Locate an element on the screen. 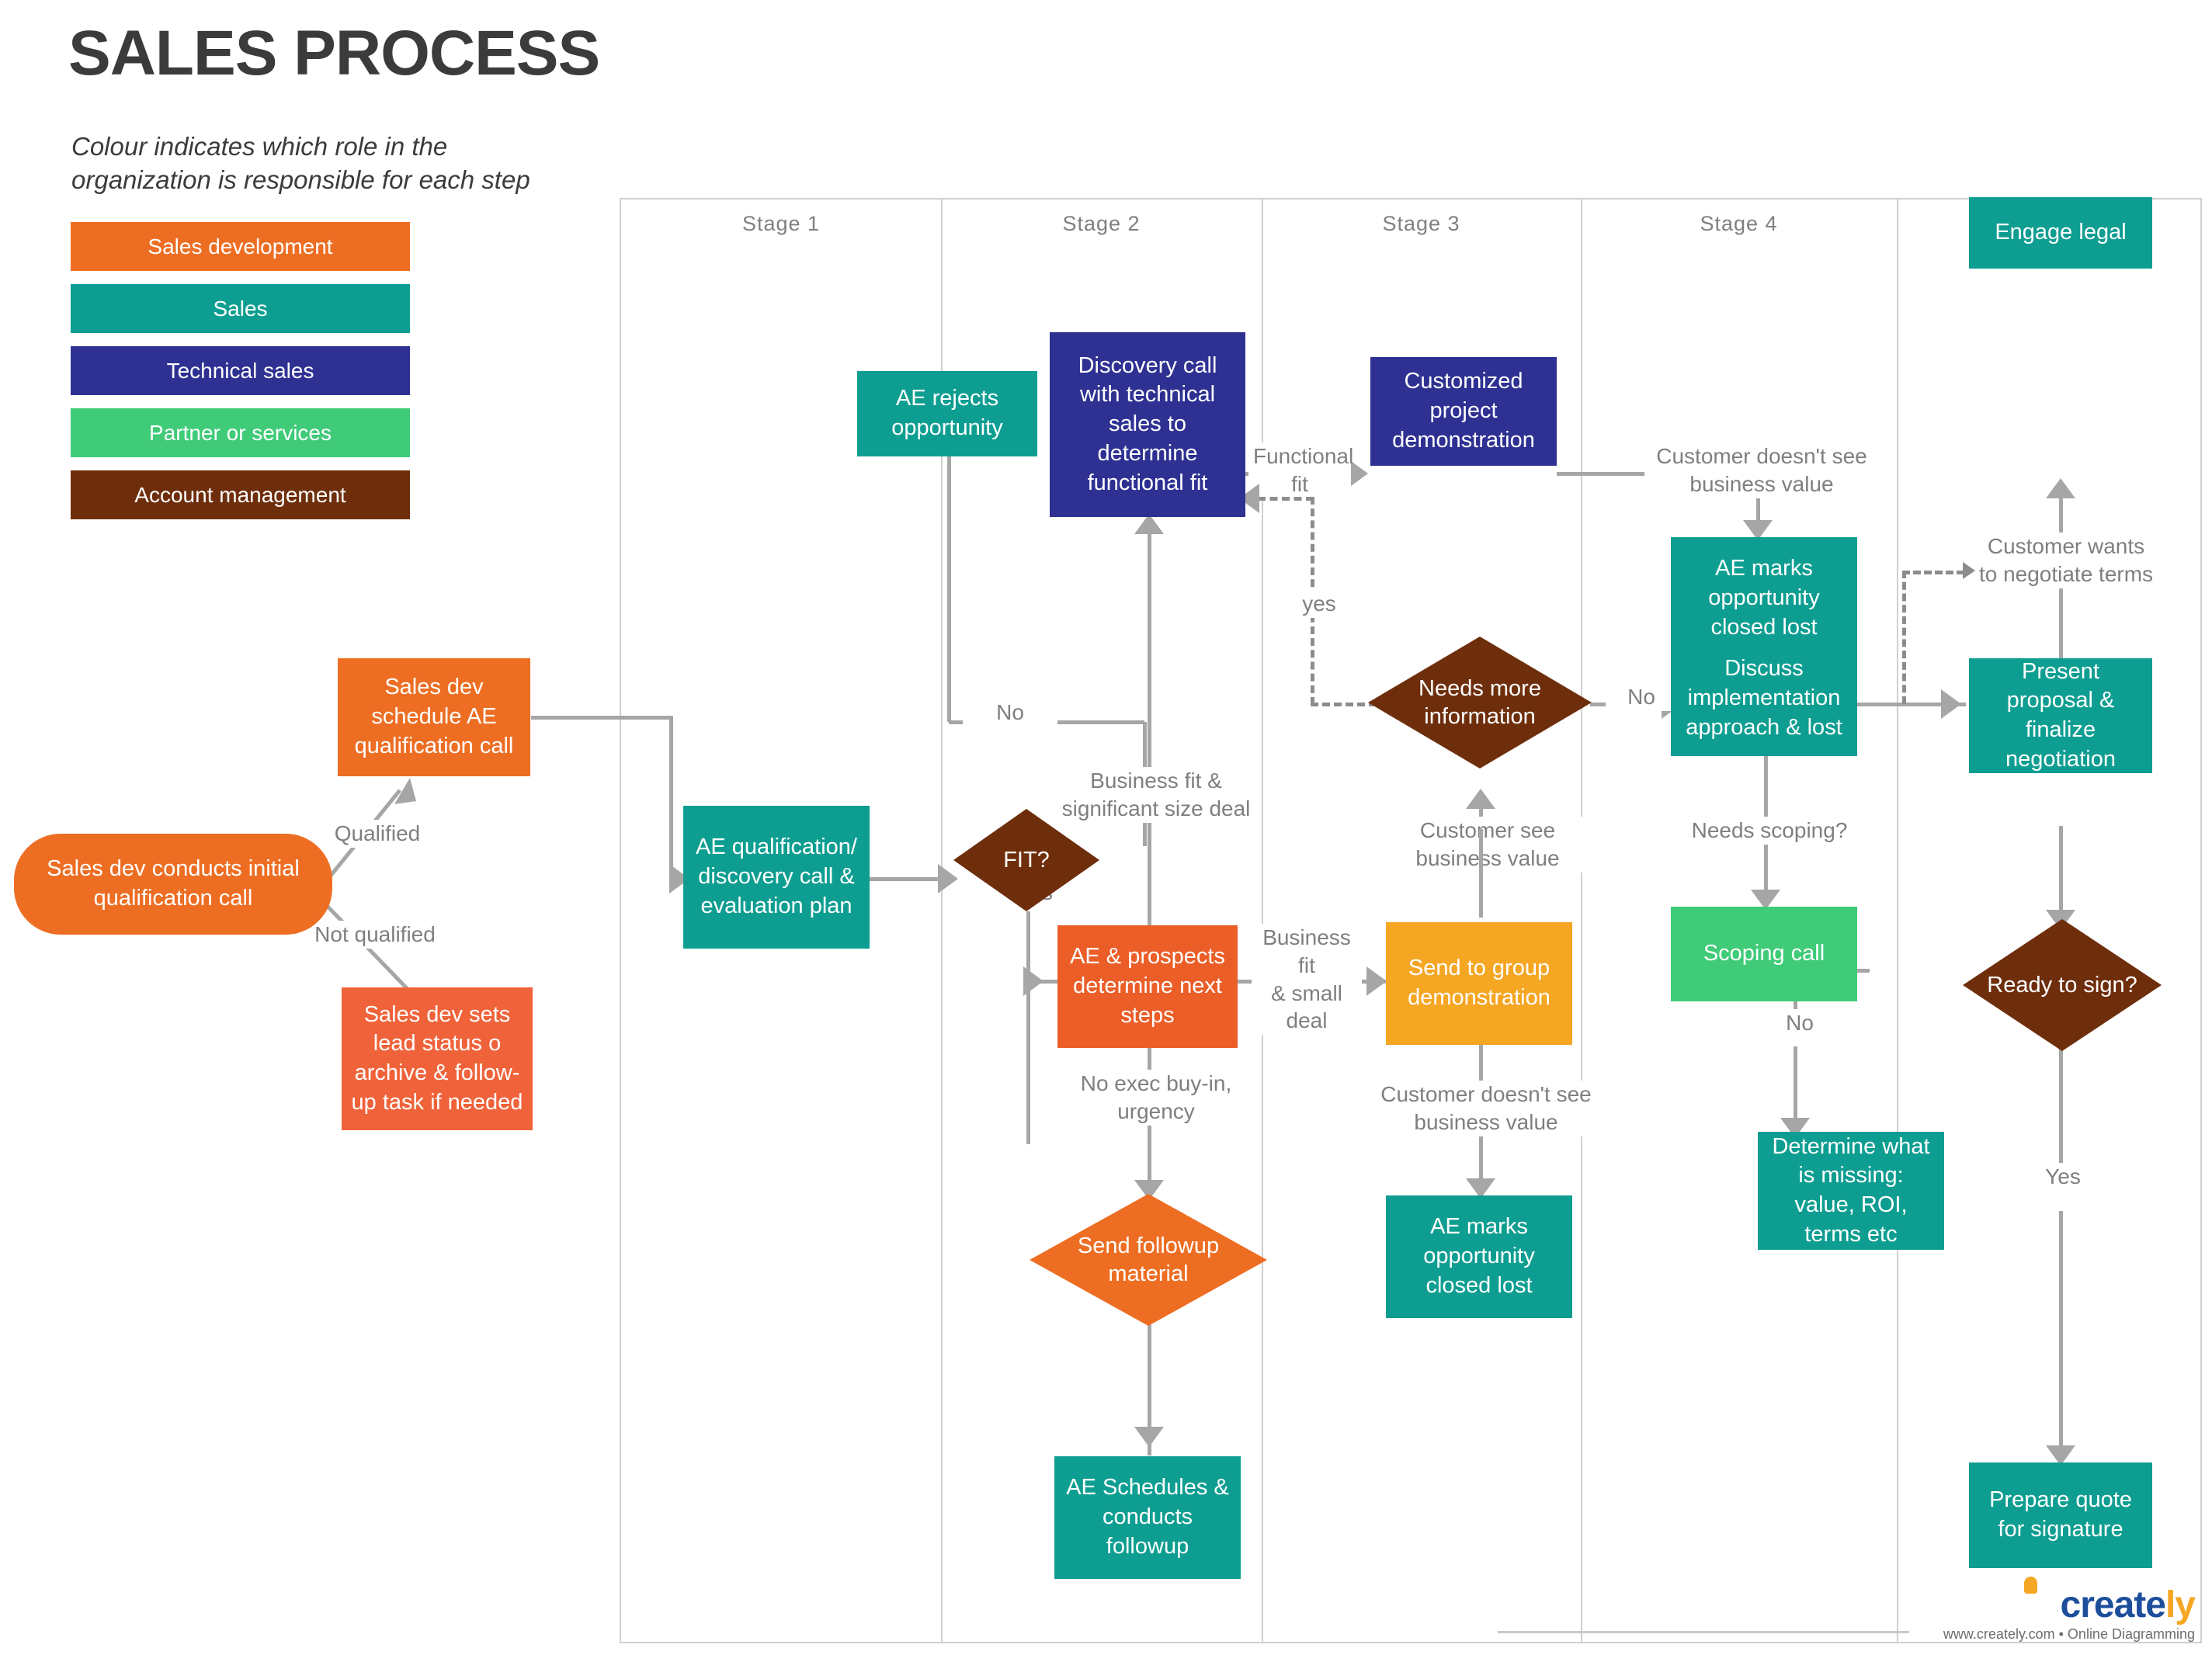 The image size is (2212, 1655). node-customized-project-demonstration: Customized project demonstration is located at coordinates (1463, 411).